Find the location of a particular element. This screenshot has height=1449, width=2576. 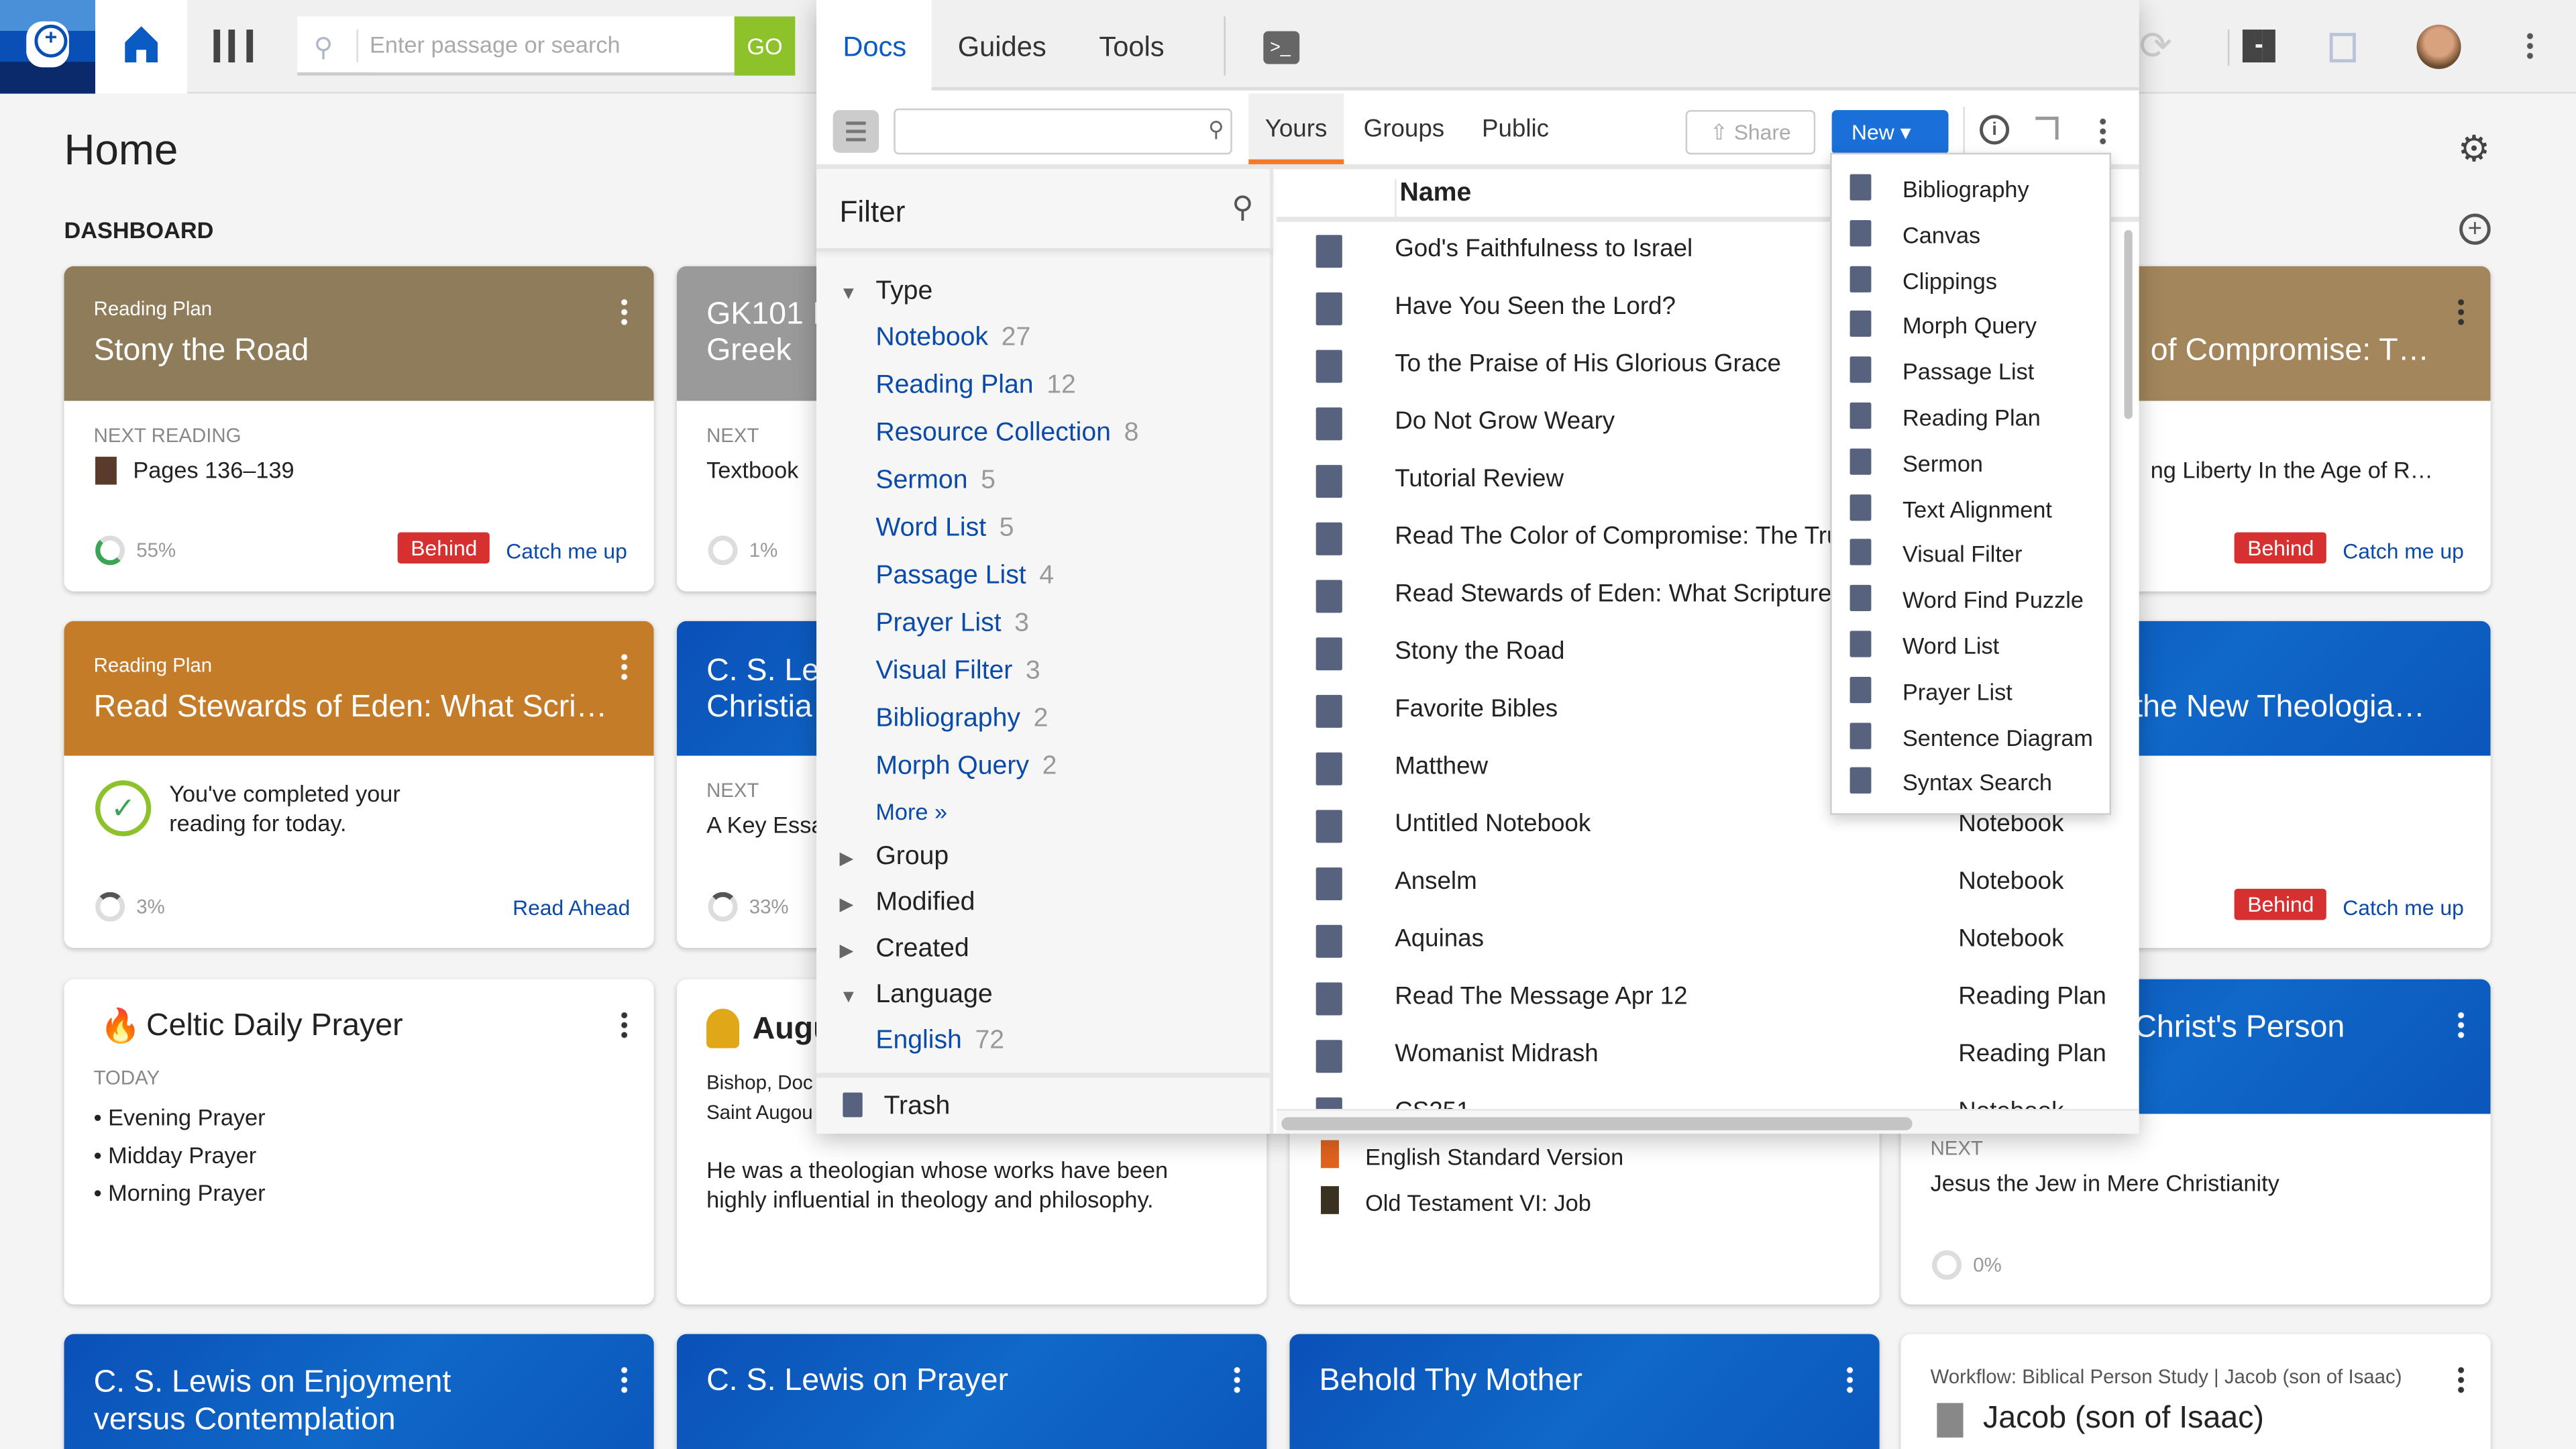

next-reading: Jesus the Jew in Mere Christianity is located at coordinates (2105, 1183).